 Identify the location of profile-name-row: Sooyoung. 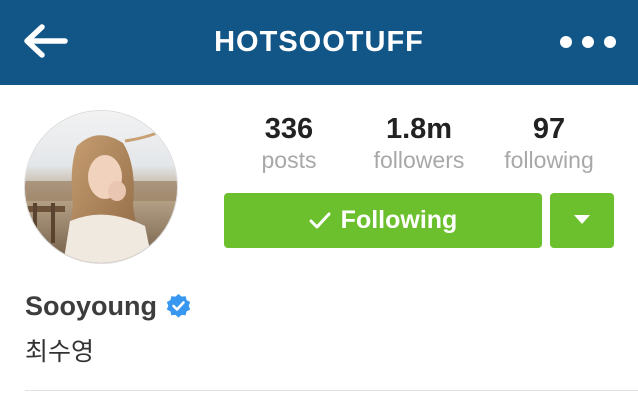
(108, 306).